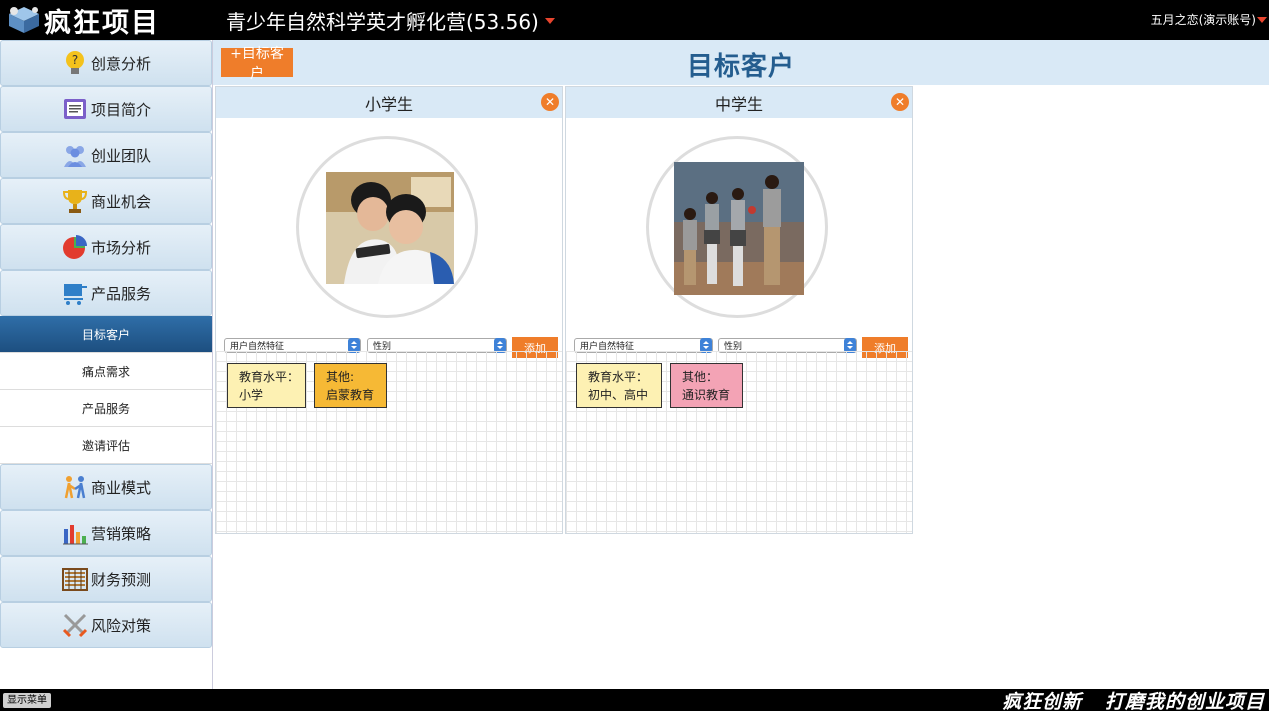  I want to click on lightbulb-question-icon: ?, so click(75, 63).